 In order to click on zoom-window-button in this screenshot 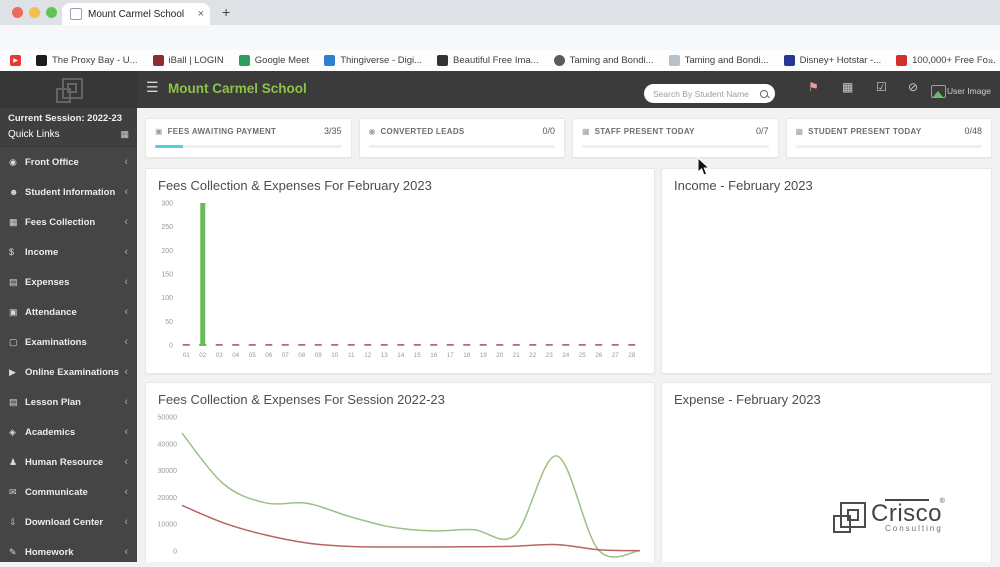, I will do `click(51, 12)`.